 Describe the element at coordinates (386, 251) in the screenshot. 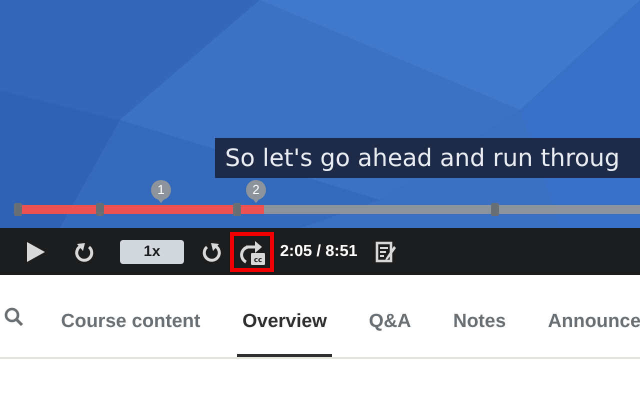

I see `notes-icon` at that location.